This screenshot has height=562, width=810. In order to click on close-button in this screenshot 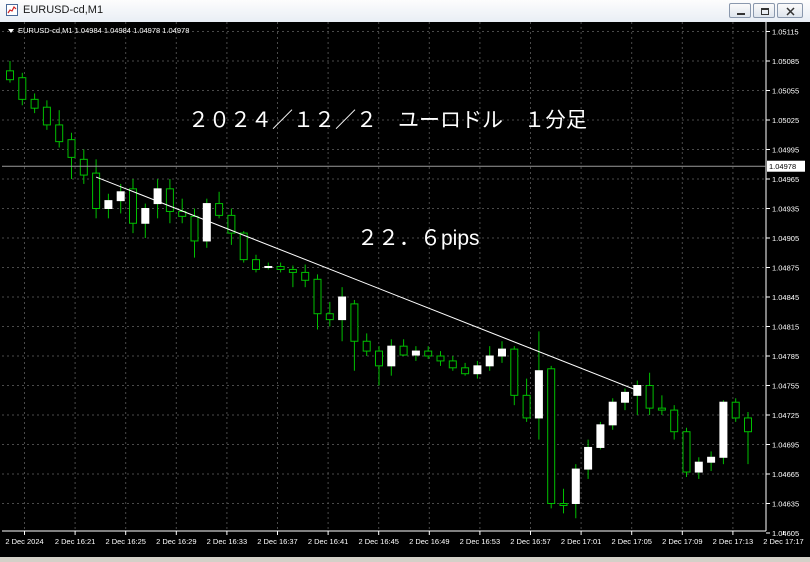, I will do `click(790, 10)`.